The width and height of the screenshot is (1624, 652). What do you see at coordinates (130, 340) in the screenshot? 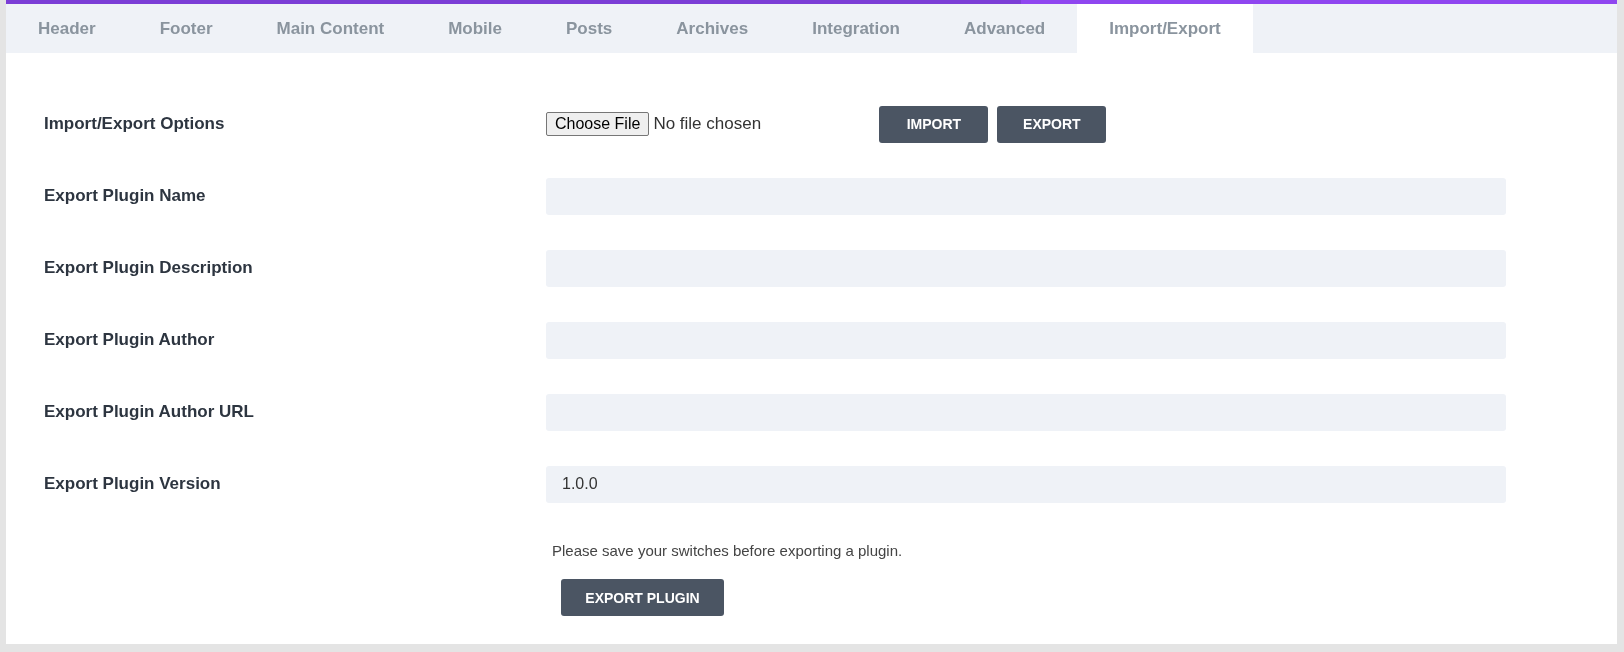
I see `field-label: Export Plugin Author` at bounding box center [130, 340].